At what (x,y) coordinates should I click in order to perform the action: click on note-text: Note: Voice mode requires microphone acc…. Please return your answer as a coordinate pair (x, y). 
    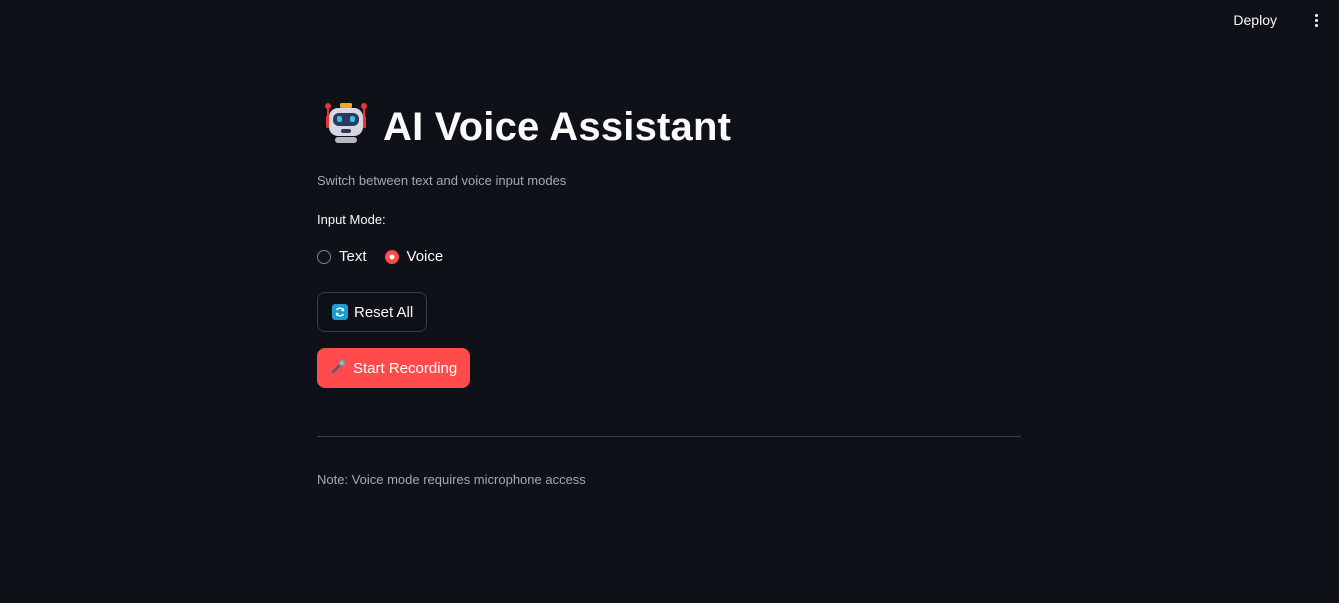
    Looking at the image, I should click on (451, 479).